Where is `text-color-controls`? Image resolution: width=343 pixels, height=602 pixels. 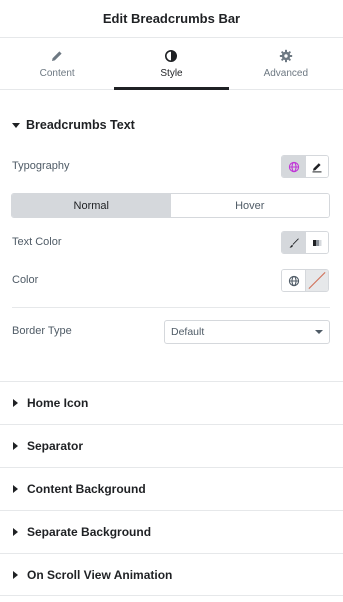 text-color-controls is located at coordinates (305, 242).